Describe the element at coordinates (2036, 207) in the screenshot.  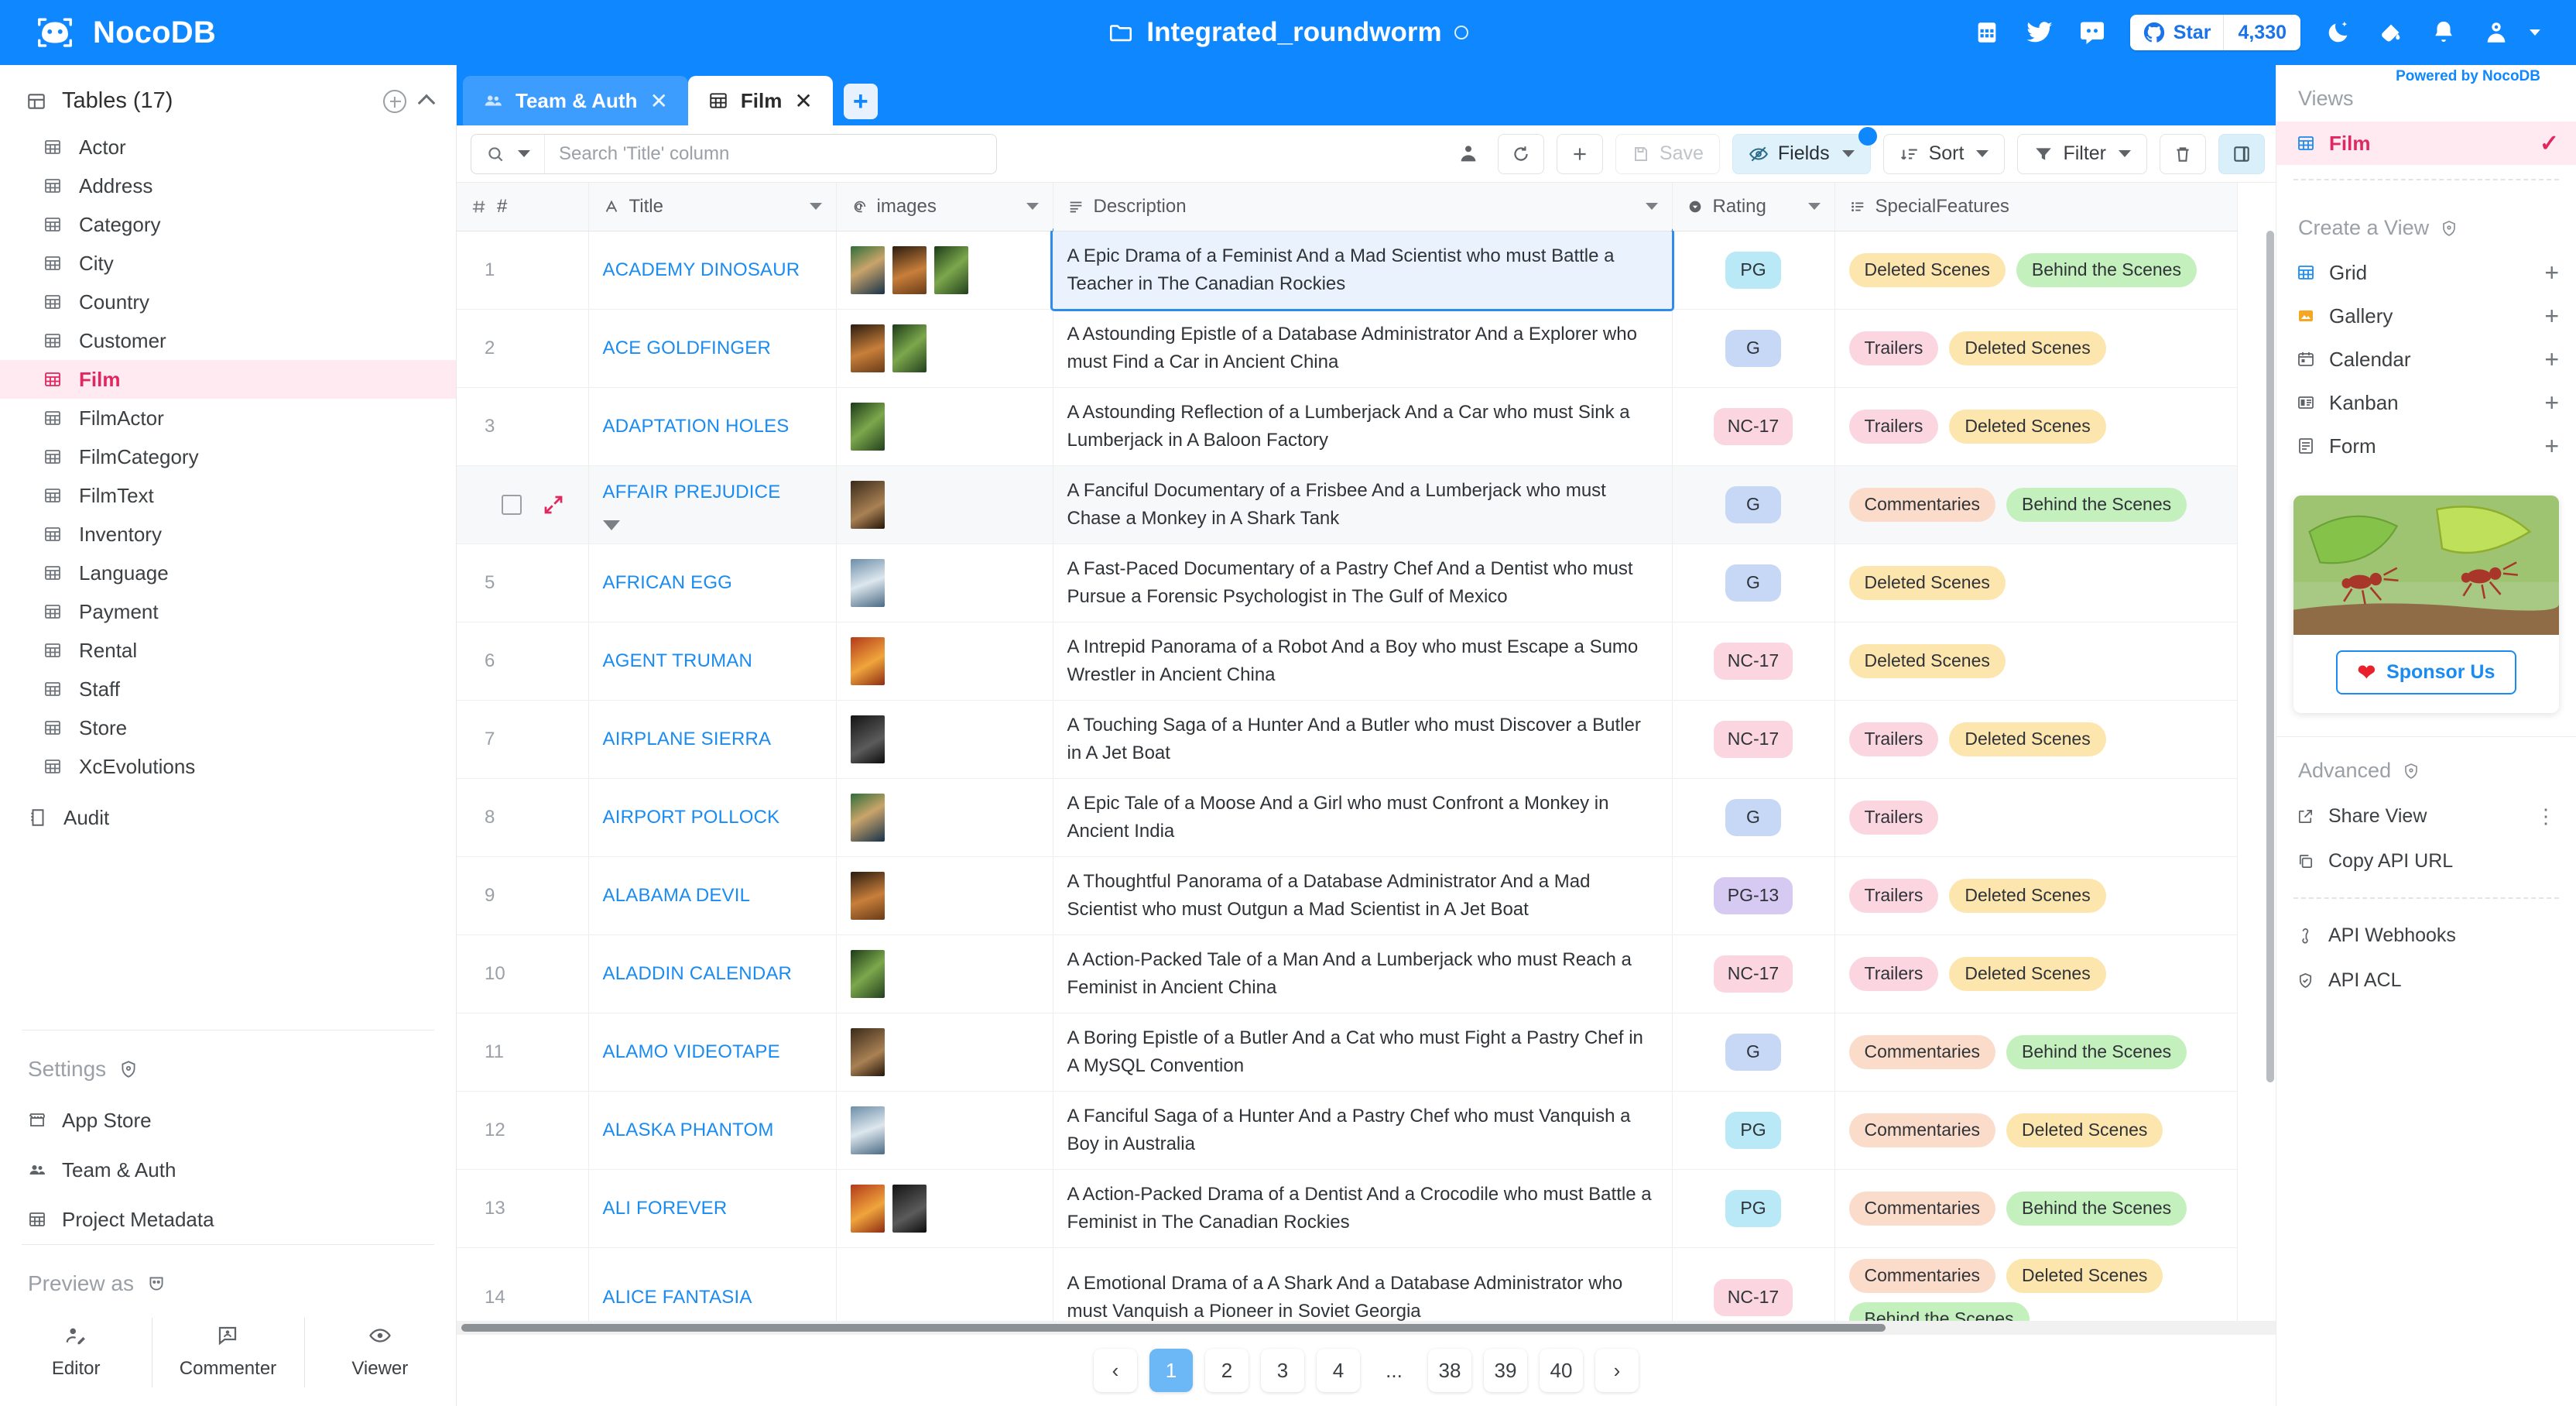
I see `column-header-specialfeatures: SpecialFeatures` at that location.